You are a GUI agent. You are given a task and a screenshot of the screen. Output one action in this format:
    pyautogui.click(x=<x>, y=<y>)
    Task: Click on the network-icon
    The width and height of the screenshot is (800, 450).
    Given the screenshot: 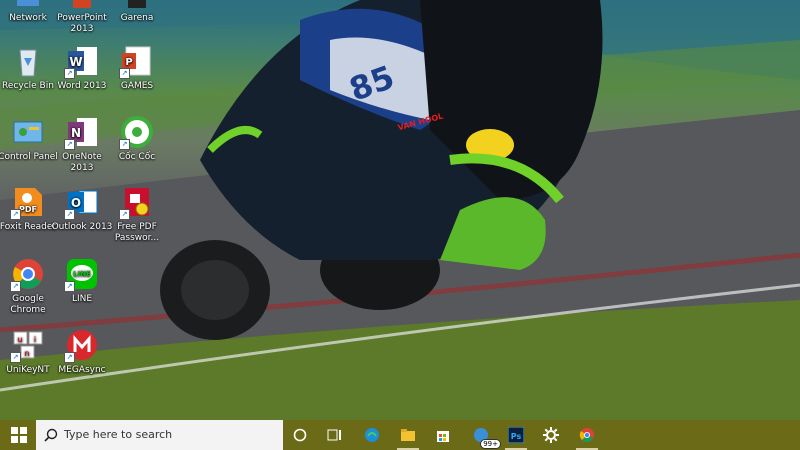 What is the action you would take?
    pyautogui.click(x=28, y=3)
    